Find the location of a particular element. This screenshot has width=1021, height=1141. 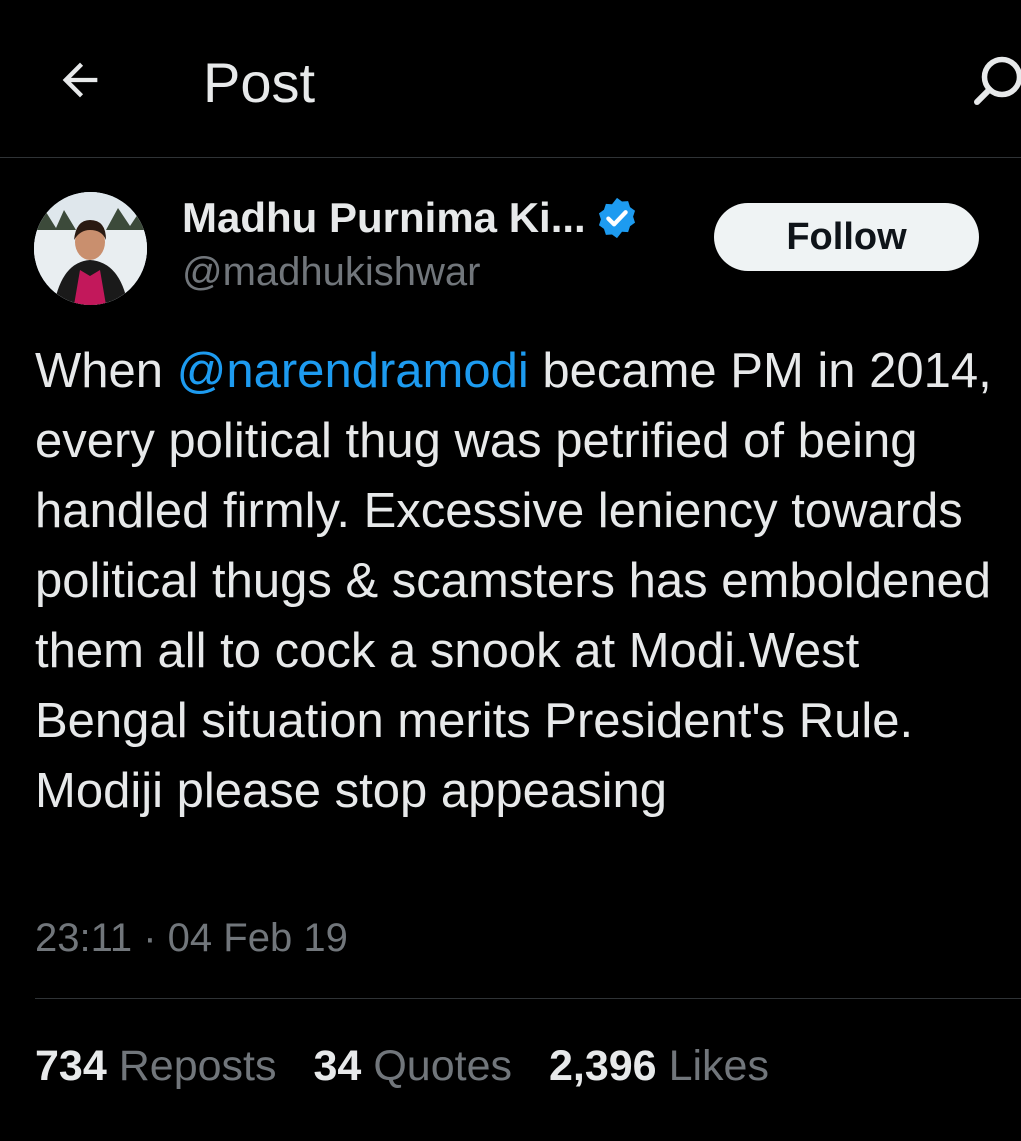

reposts-stat: 734 Reposts is located at coordinates (156, 1066).